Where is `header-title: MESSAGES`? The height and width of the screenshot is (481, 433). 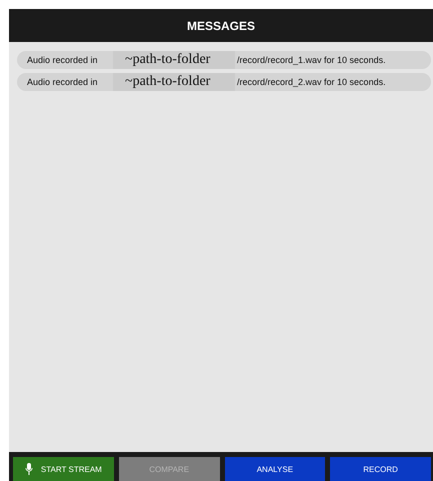 header-title: MESSAGES is located at coordinates (221, 25).